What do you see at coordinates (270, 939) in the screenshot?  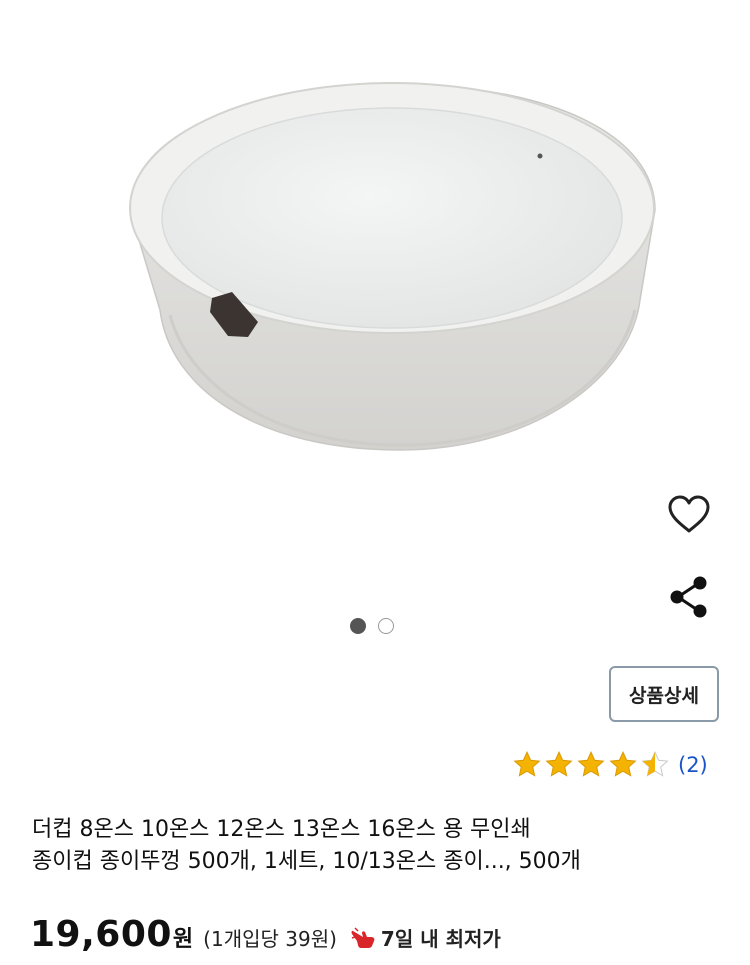 I see `unit-price: (1개입당 39원)` at bounding box center [270, 939].